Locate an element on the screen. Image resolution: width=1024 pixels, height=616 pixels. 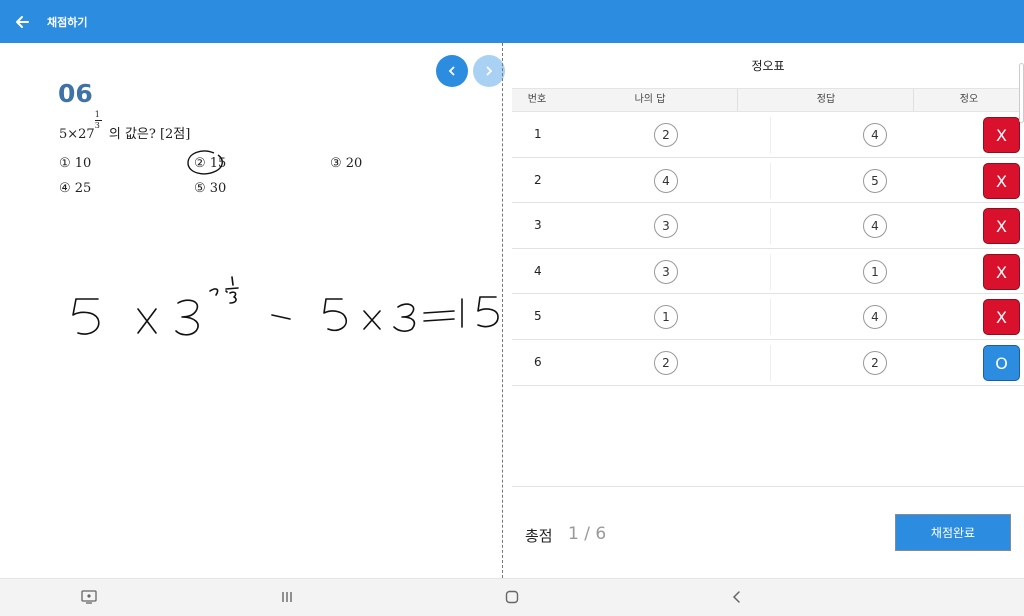
row-number: 4 is located at coordinates (538, 270).